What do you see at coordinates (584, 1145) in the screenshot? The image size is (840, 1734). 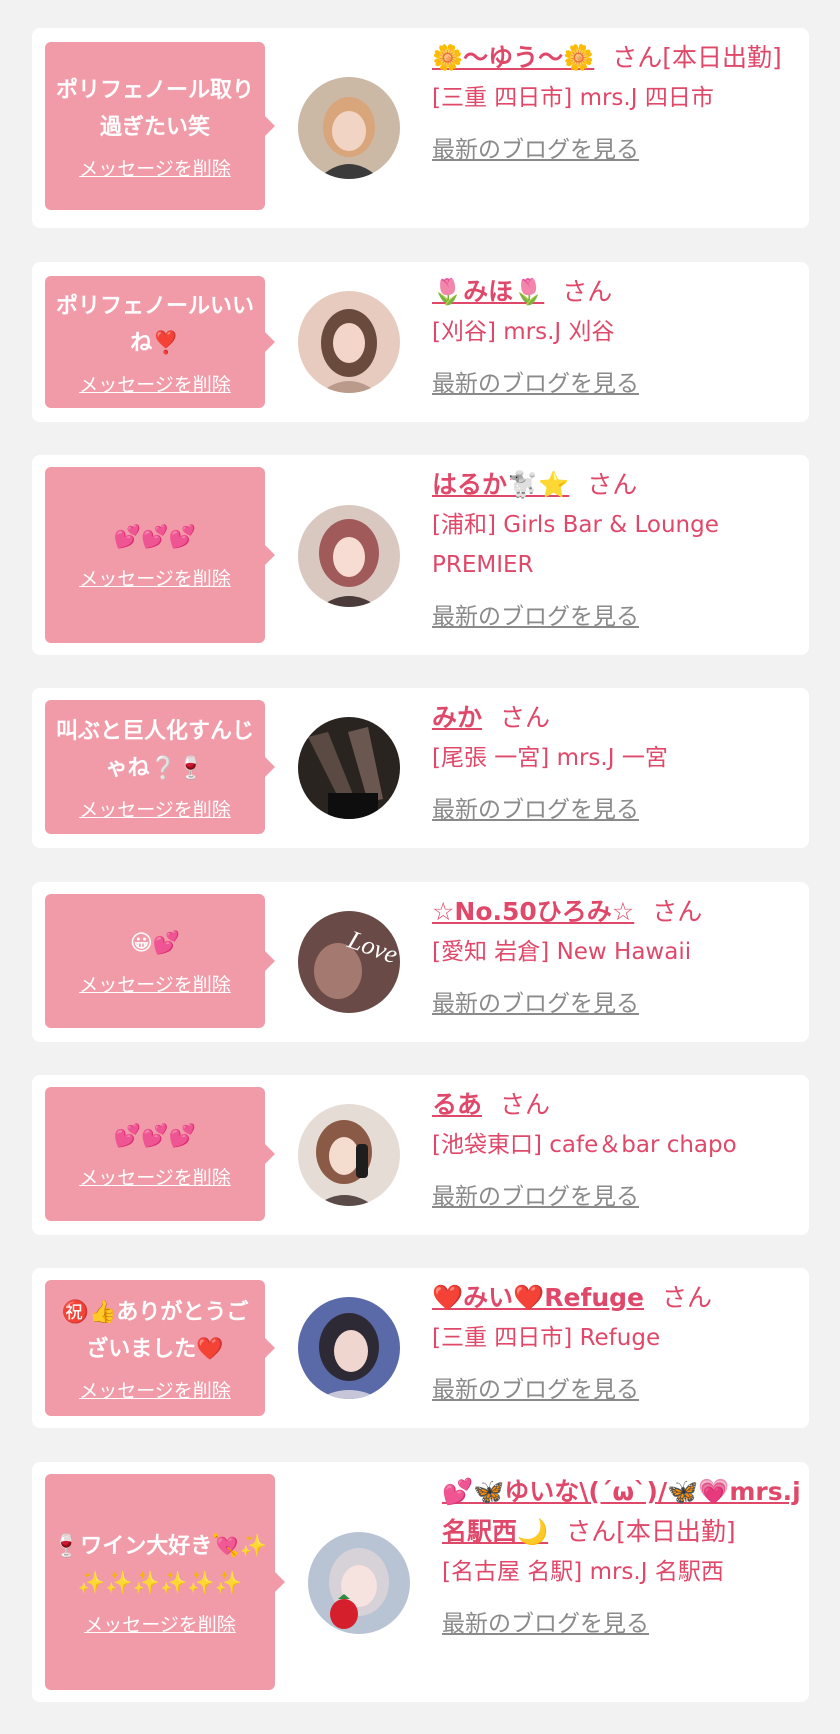 I see `shop-label: [池袋東口] cafe＆bar chapo` at bounding box center [584, 1145].